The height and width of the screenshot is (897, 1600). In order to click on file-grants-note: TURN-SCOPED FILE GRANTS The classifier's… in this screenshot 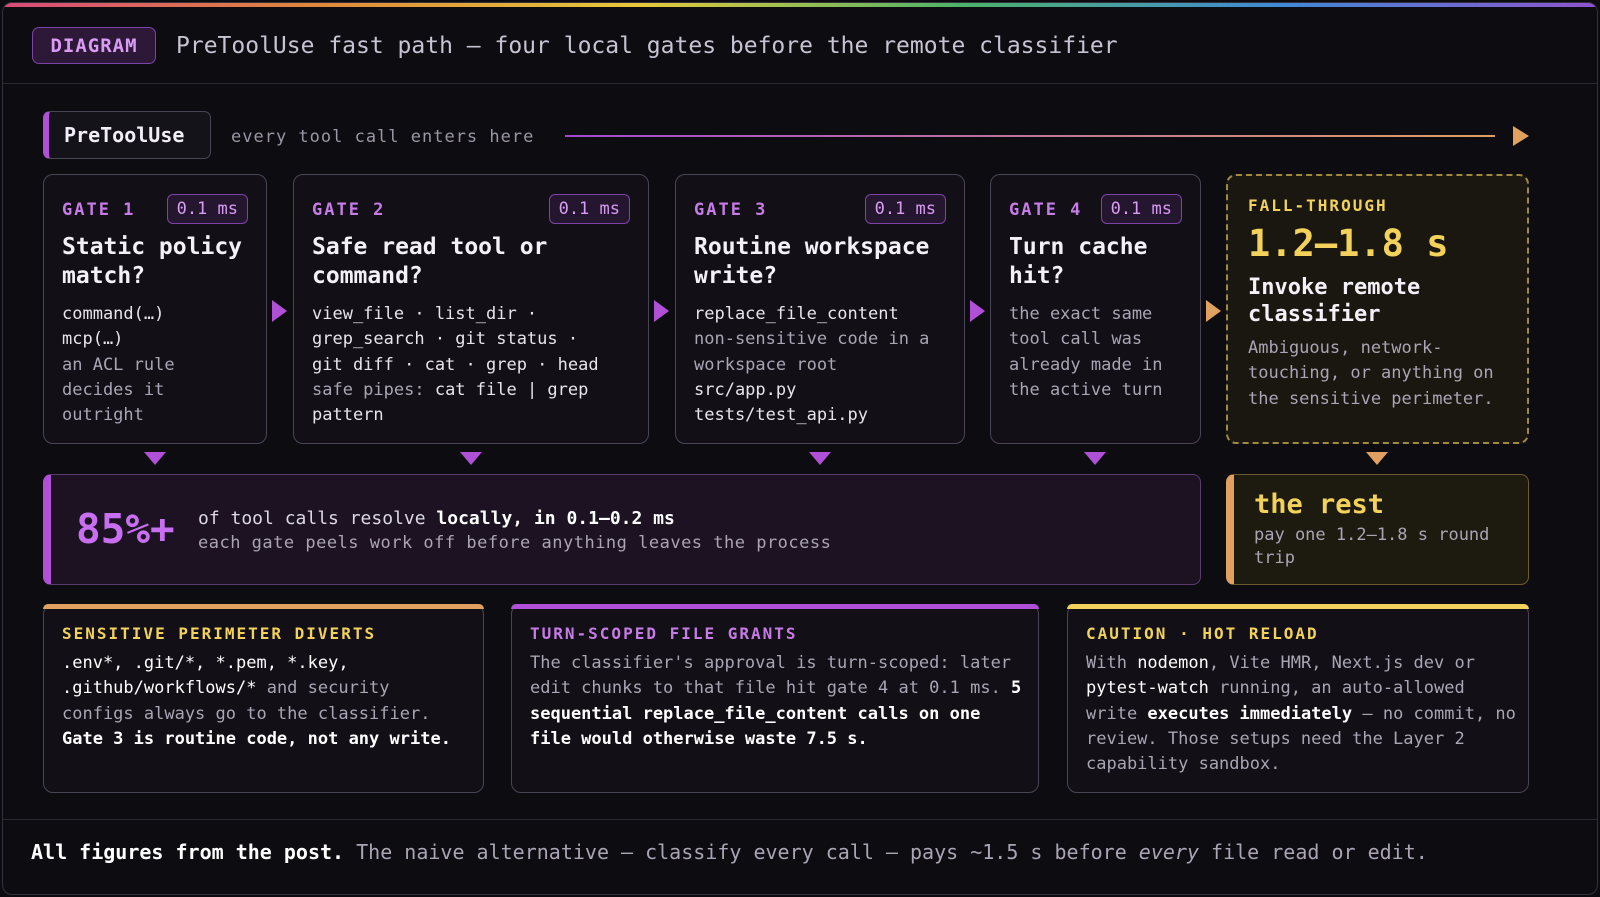, I will do `click(775, 698)`.